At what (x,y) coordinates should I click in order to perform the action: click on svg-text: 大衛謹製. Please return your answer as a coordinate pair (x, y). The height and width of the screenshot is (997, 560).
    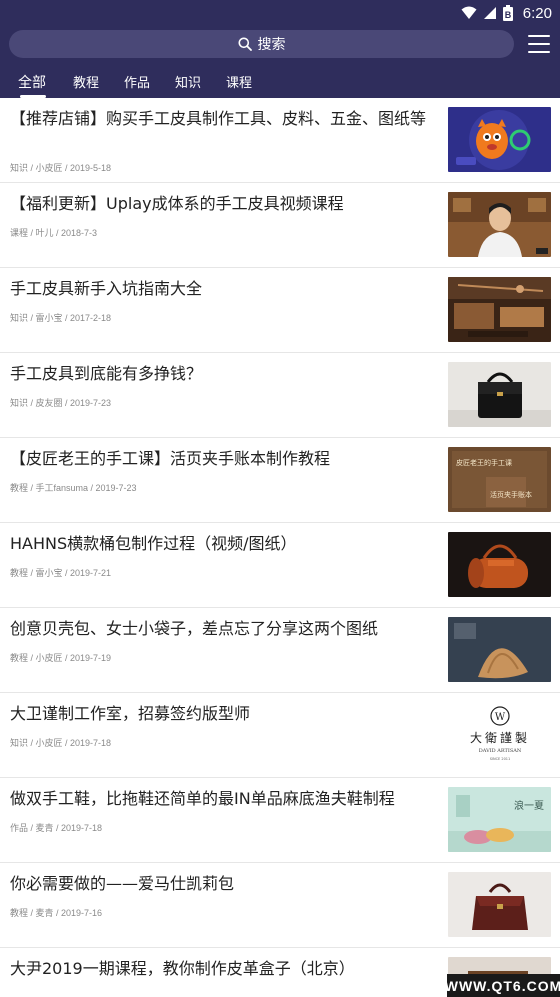
    Looking at the image, I should click on (500, 737).